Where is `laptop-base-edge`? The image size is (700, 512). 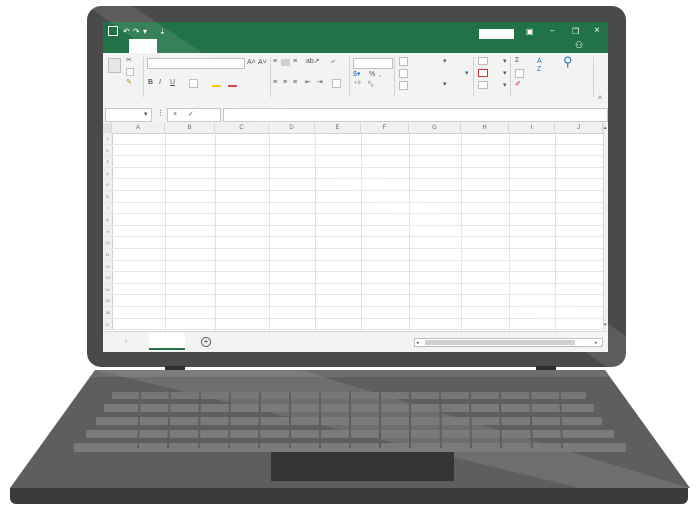 laptop-base-edge is located at coordinates (349, 496).